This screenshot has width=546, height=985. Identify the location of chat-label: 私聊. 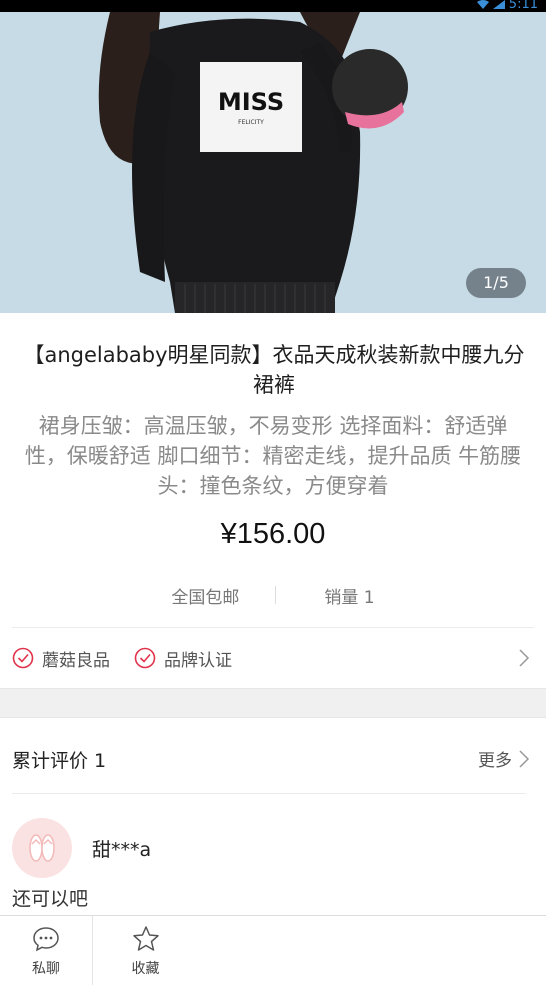
(46, 969).